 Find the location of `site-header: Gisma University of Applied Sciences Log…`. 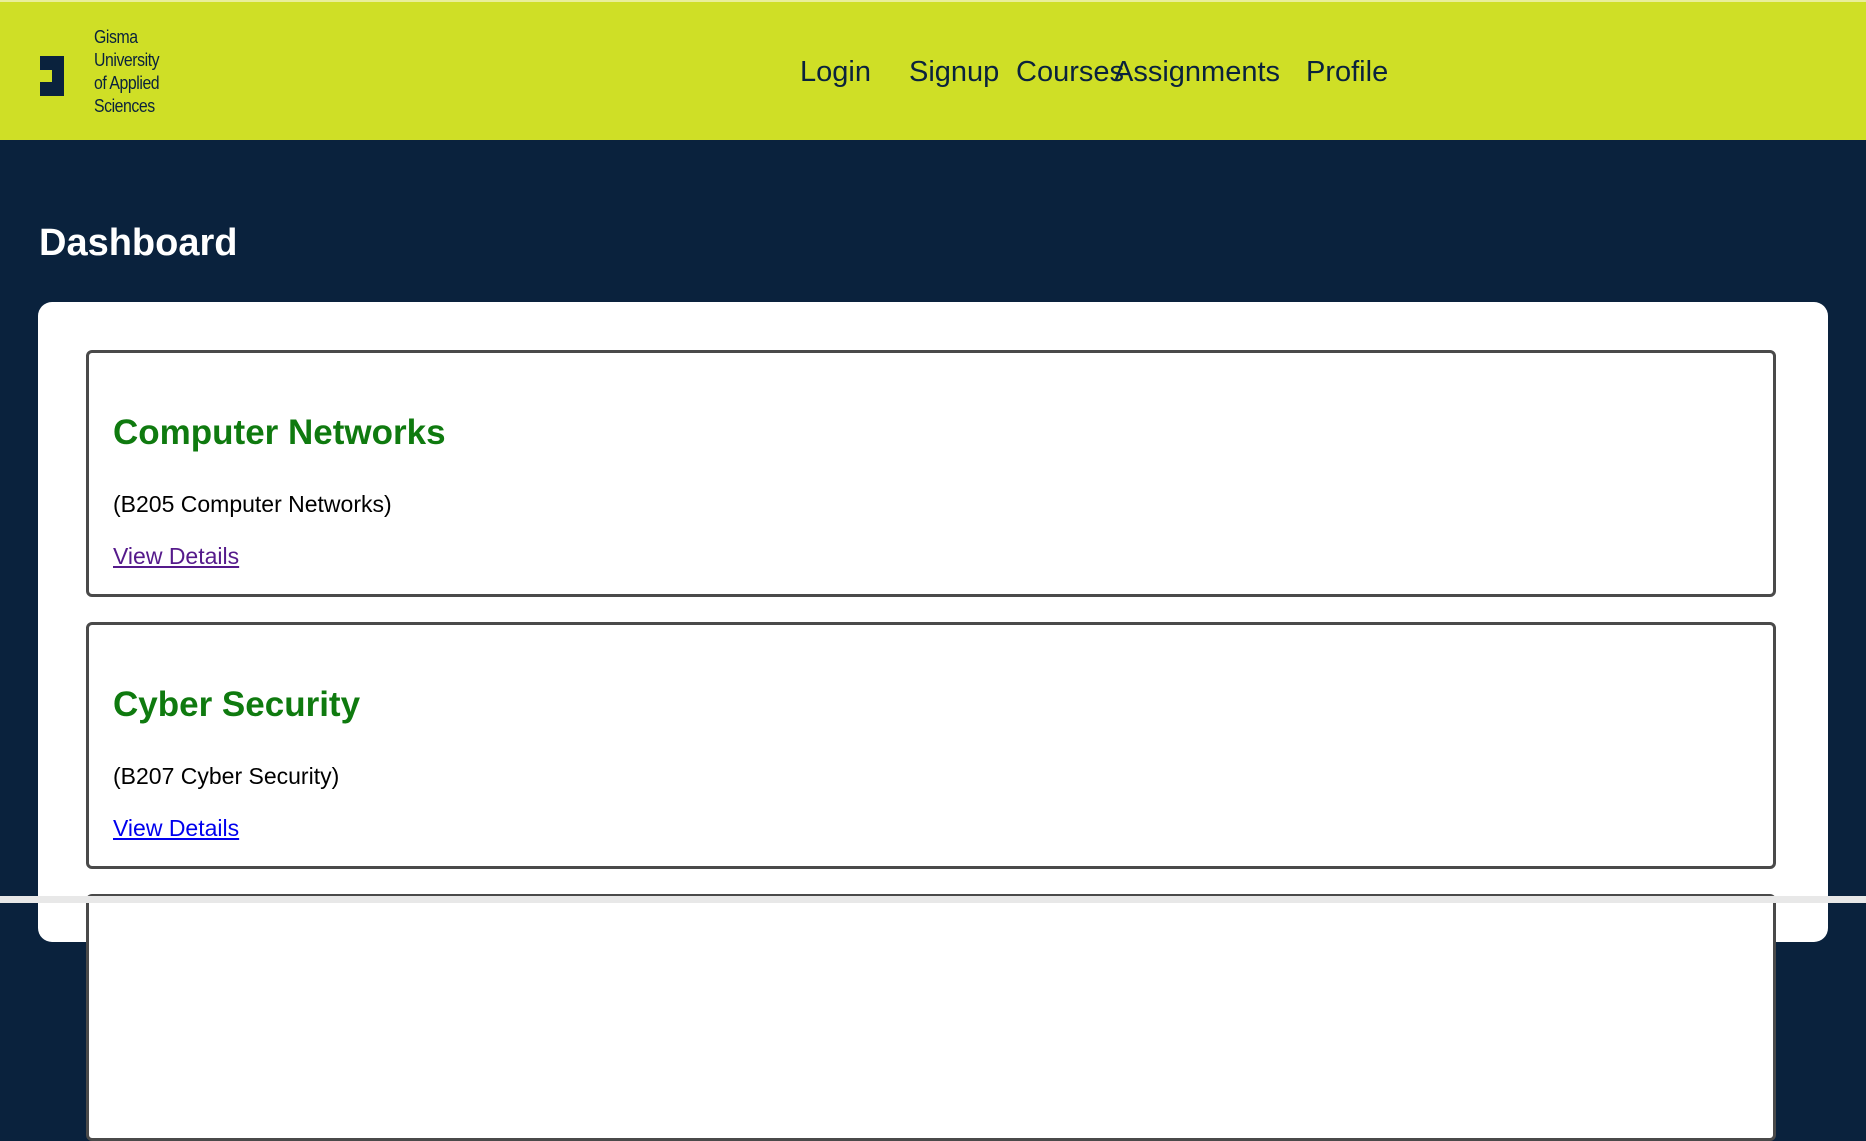

site-header: Gisma University of Applied Sciences Log… is located at coordinates (933, 70).